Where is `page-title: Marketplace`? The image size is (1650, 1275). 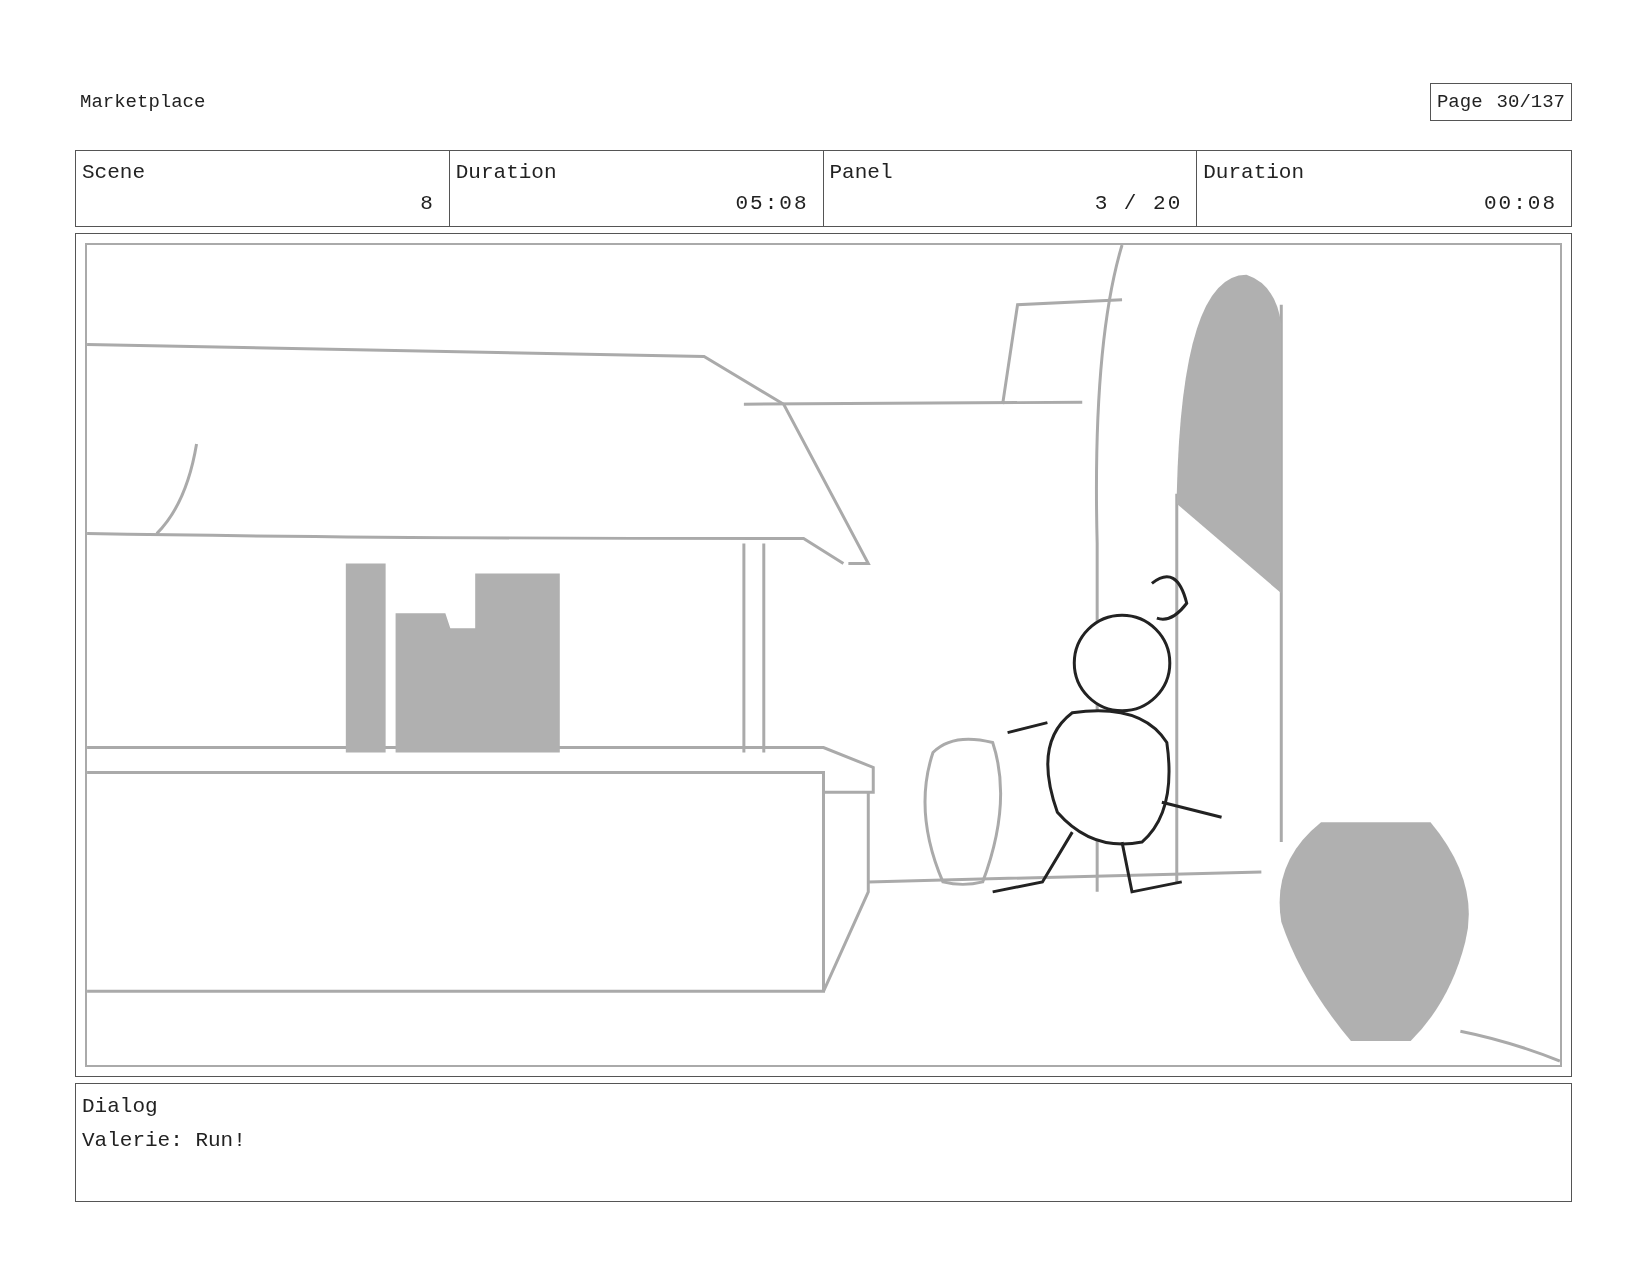 page-title: Marketplace is located at coordinates (143, 102).